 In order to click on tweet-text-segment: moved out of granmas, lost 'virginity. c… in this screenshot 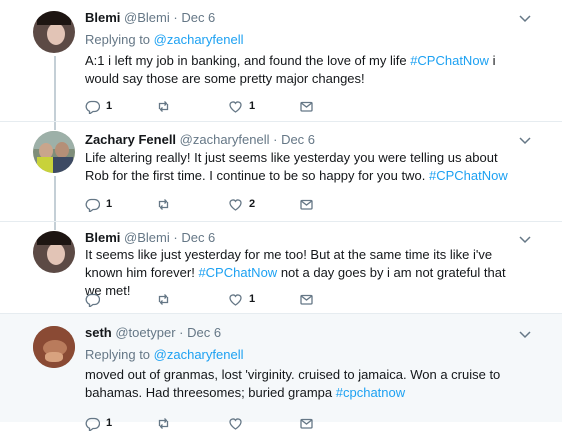, I will do `click(293, 383)`.